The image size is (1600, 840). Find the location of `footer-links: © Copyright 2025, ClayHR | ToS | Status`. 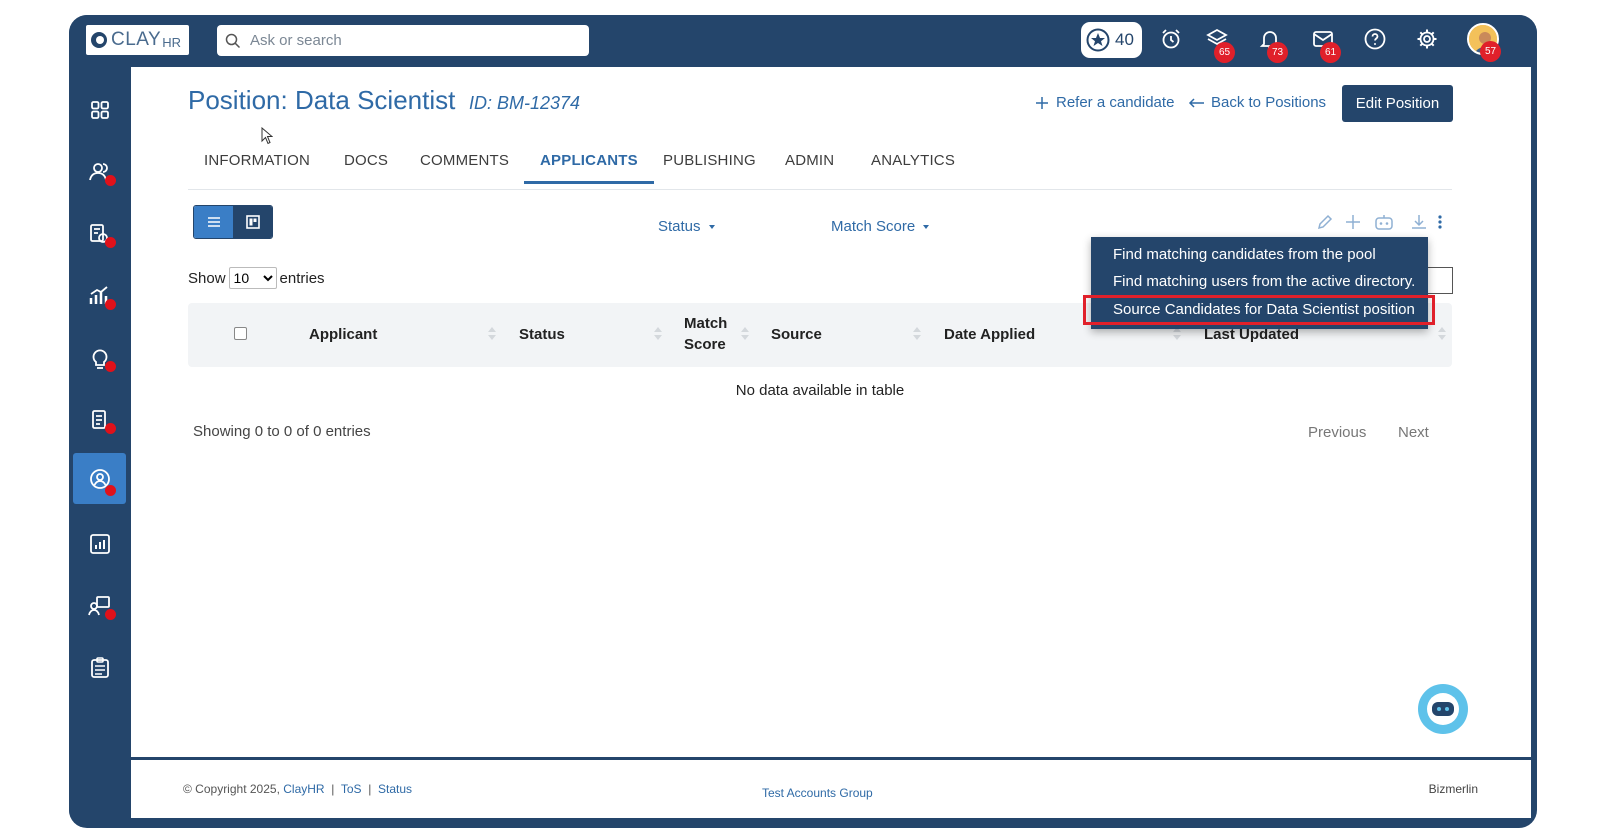

footer-links: © Copyright 2025, ClayHR | ToS | Status is located at coordinates (297, 789).